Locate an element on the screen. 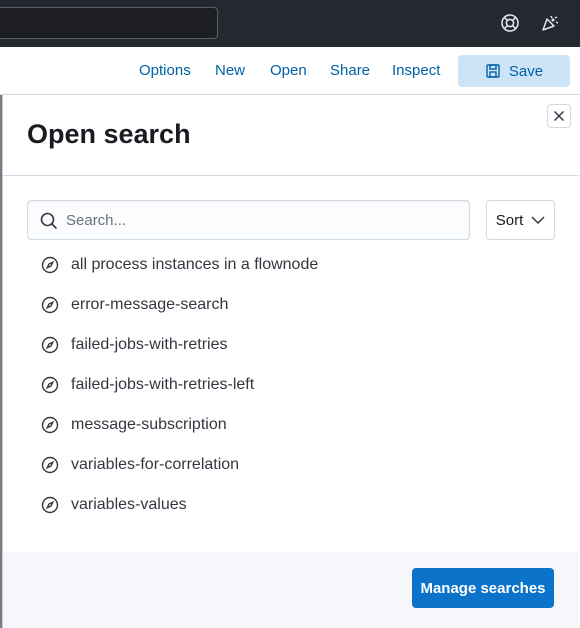  close-flyout-button is located at coordinates (559, 116).